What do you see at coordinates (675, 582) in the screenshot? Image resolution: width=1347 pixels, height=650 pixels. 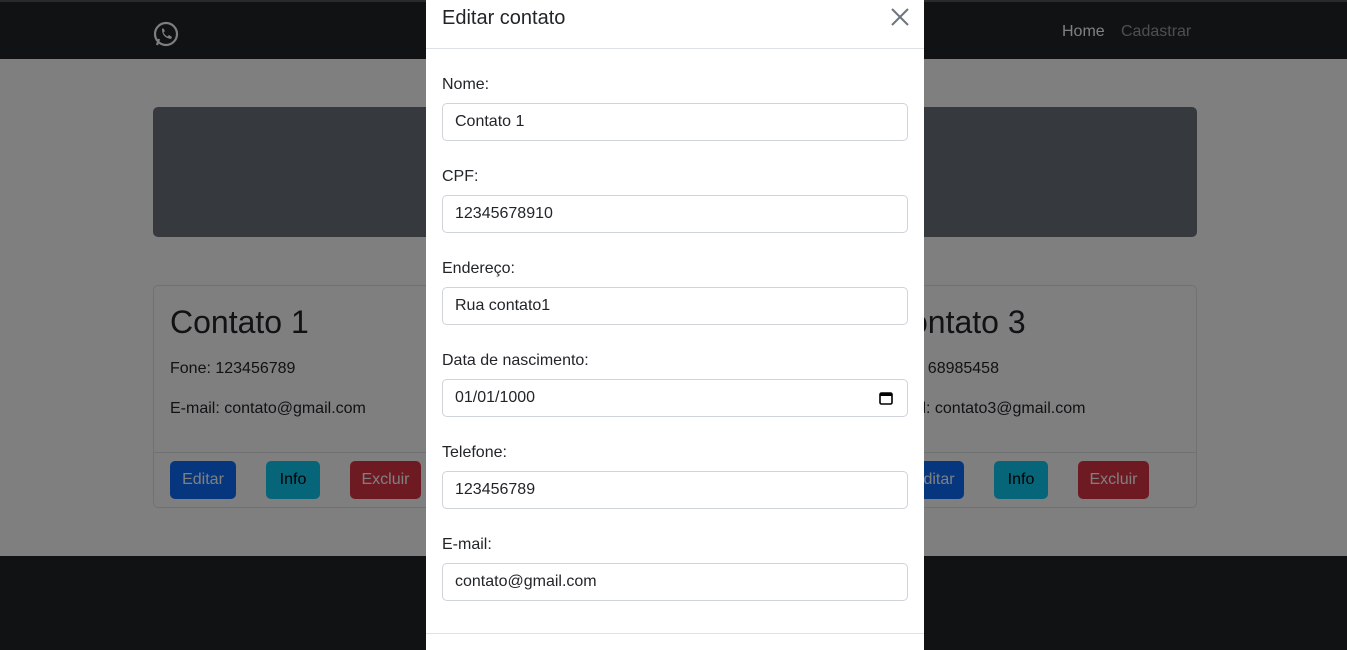 I see `email-input: contato@gmail.com` at bounding box center [675, 582].